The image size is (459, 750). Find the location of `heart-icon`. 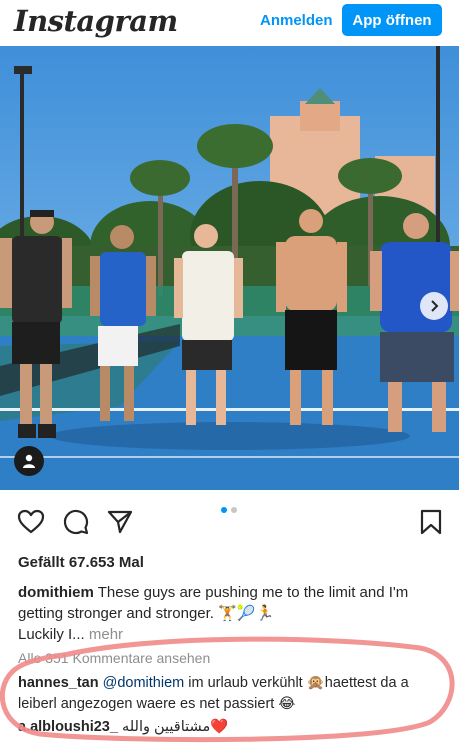

heart-icon is located at coordinates (31, 522).